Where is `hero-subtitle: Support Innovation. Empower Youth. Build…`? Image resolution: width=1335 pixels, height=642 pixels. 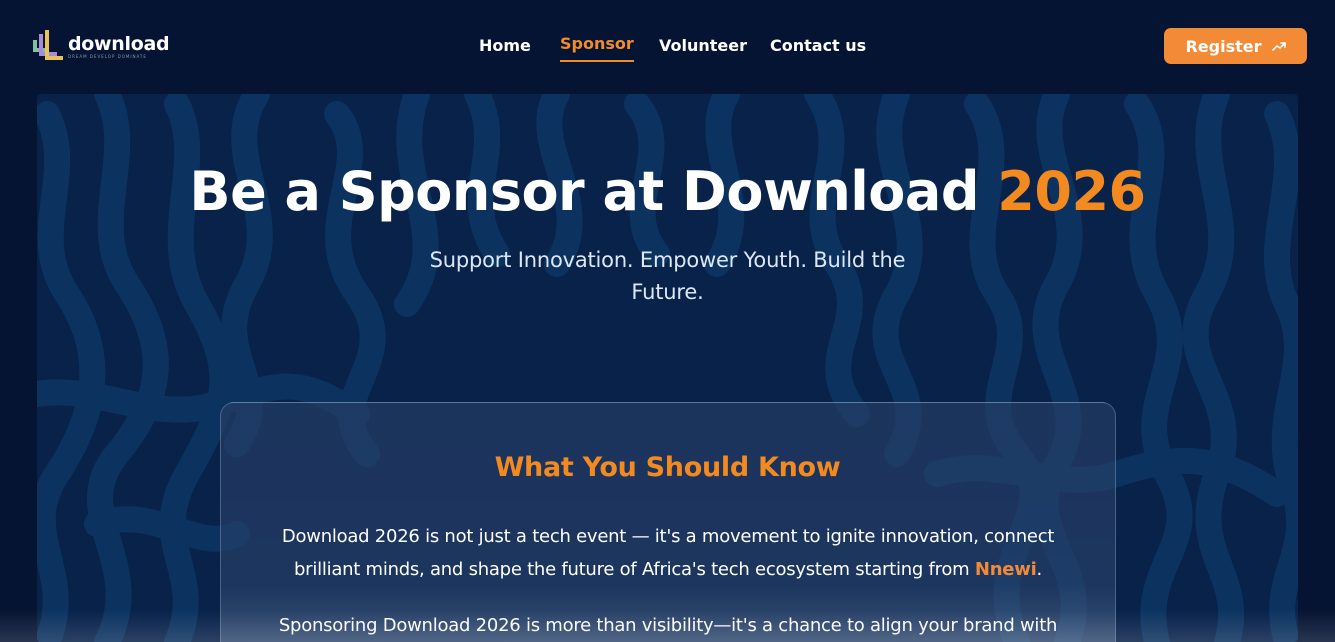
hero-subtitle: Support Innovation. Empower Youth. Build… is located at coordinates (667, 276).